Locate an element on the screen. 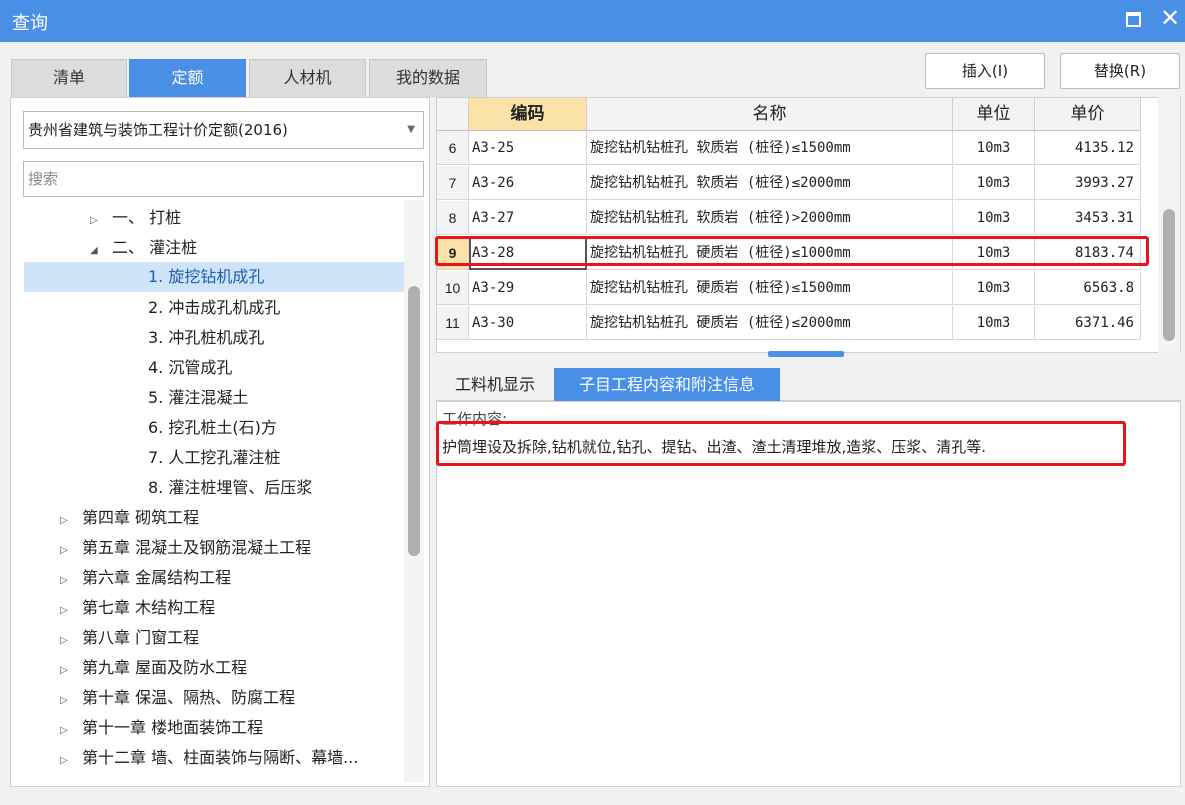 This screenshot has height=805, width=1185. panel-splitter is located at coordinates (806, 354).